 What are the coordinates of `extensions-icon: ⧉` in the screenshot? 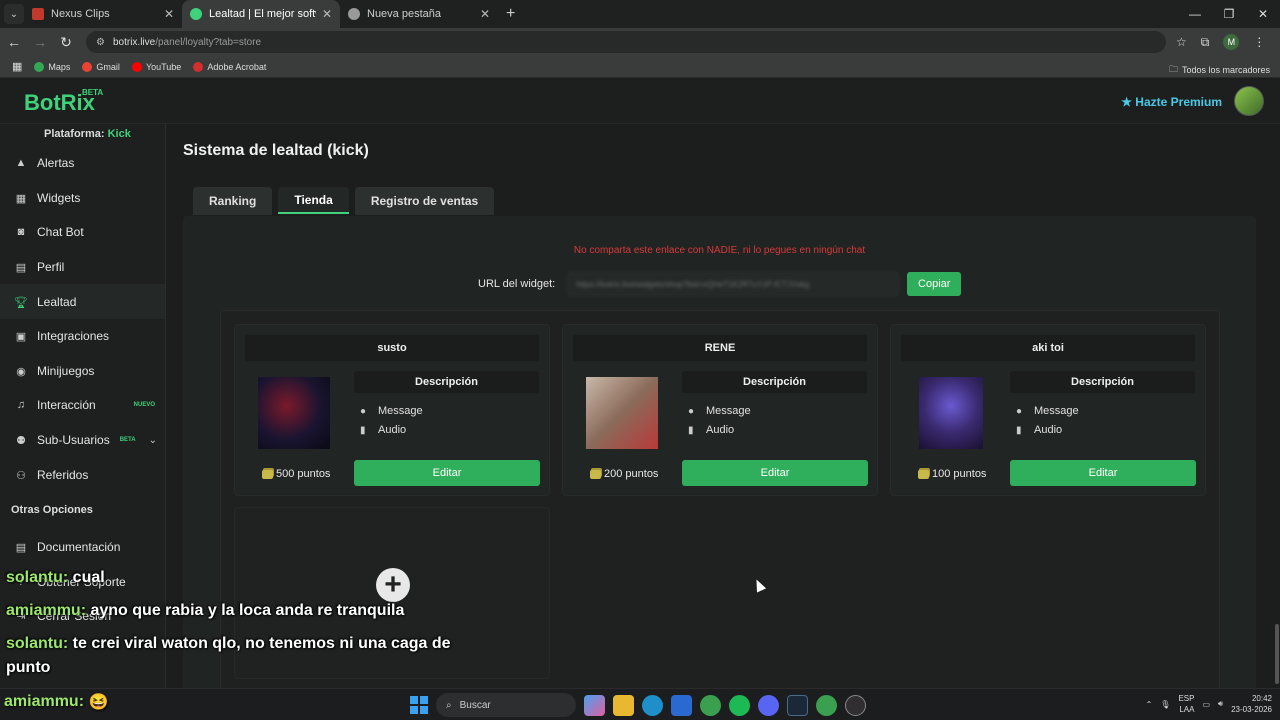 It's located at (1205, 42).